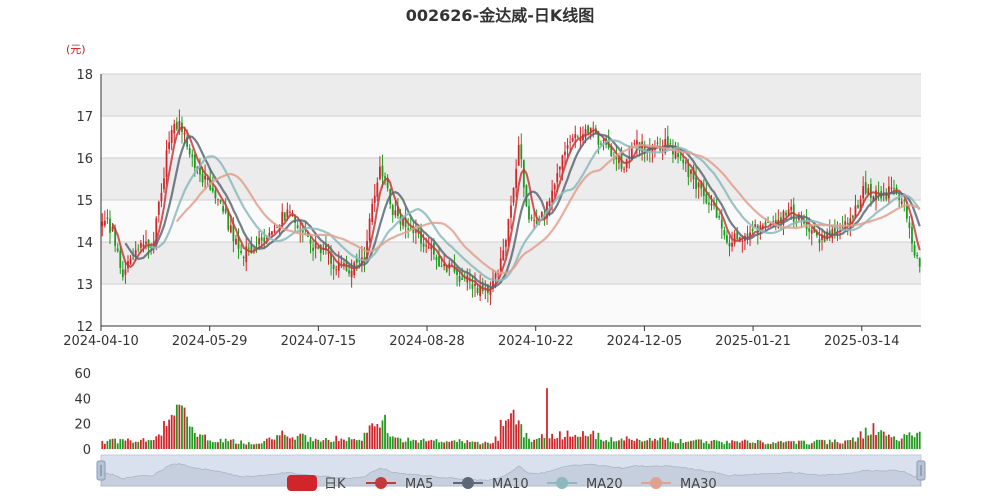 Image resolution: width=1000 pixels, height=500 pixels. Describe the element at coordinates (319, 341) in the screenshot. I see `x-tick-label: 2024-07-15` at that location.